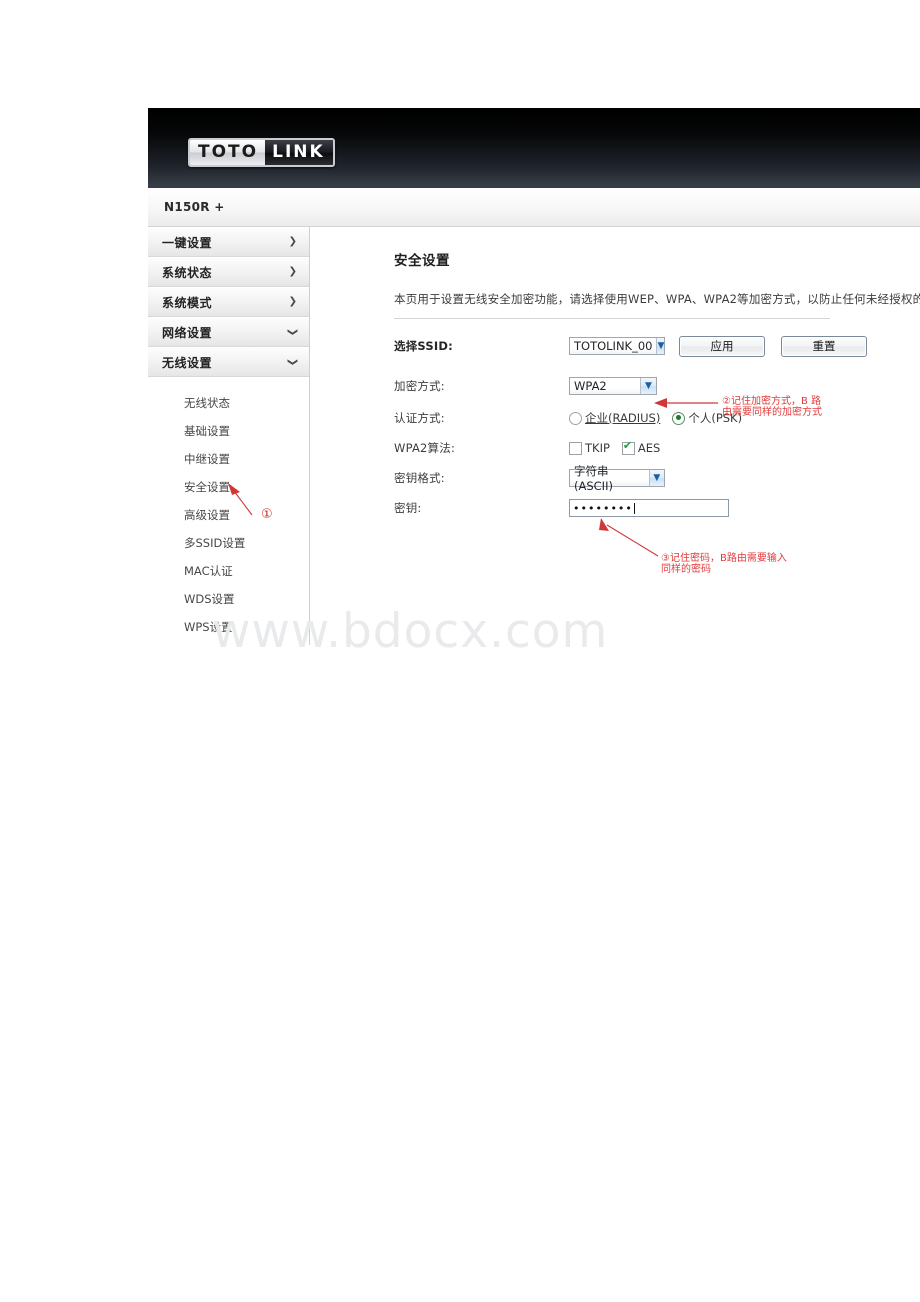  I want to click on form-row-ssid: 选择SSID: TOTOLINK_00 ▼ 应用 重置, so click(657, 346).